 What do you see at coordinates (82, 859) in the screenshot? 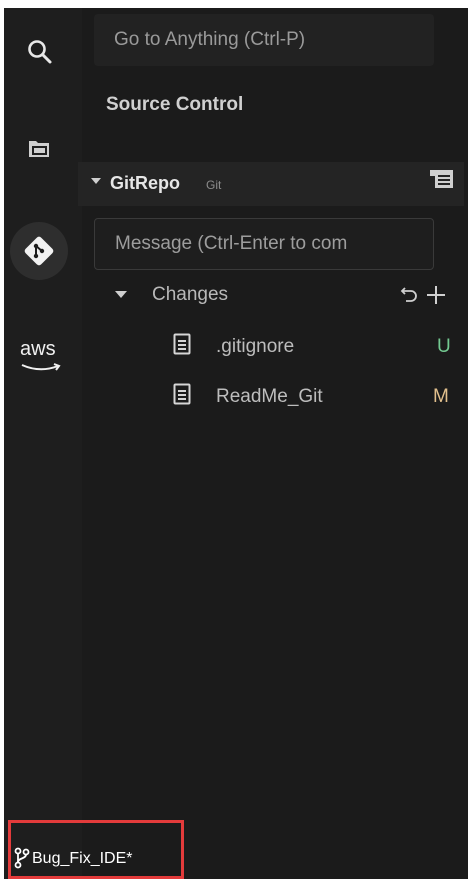
I see `branch-name: Bug_Fix_IDE*` at bounding box center [82, 859].